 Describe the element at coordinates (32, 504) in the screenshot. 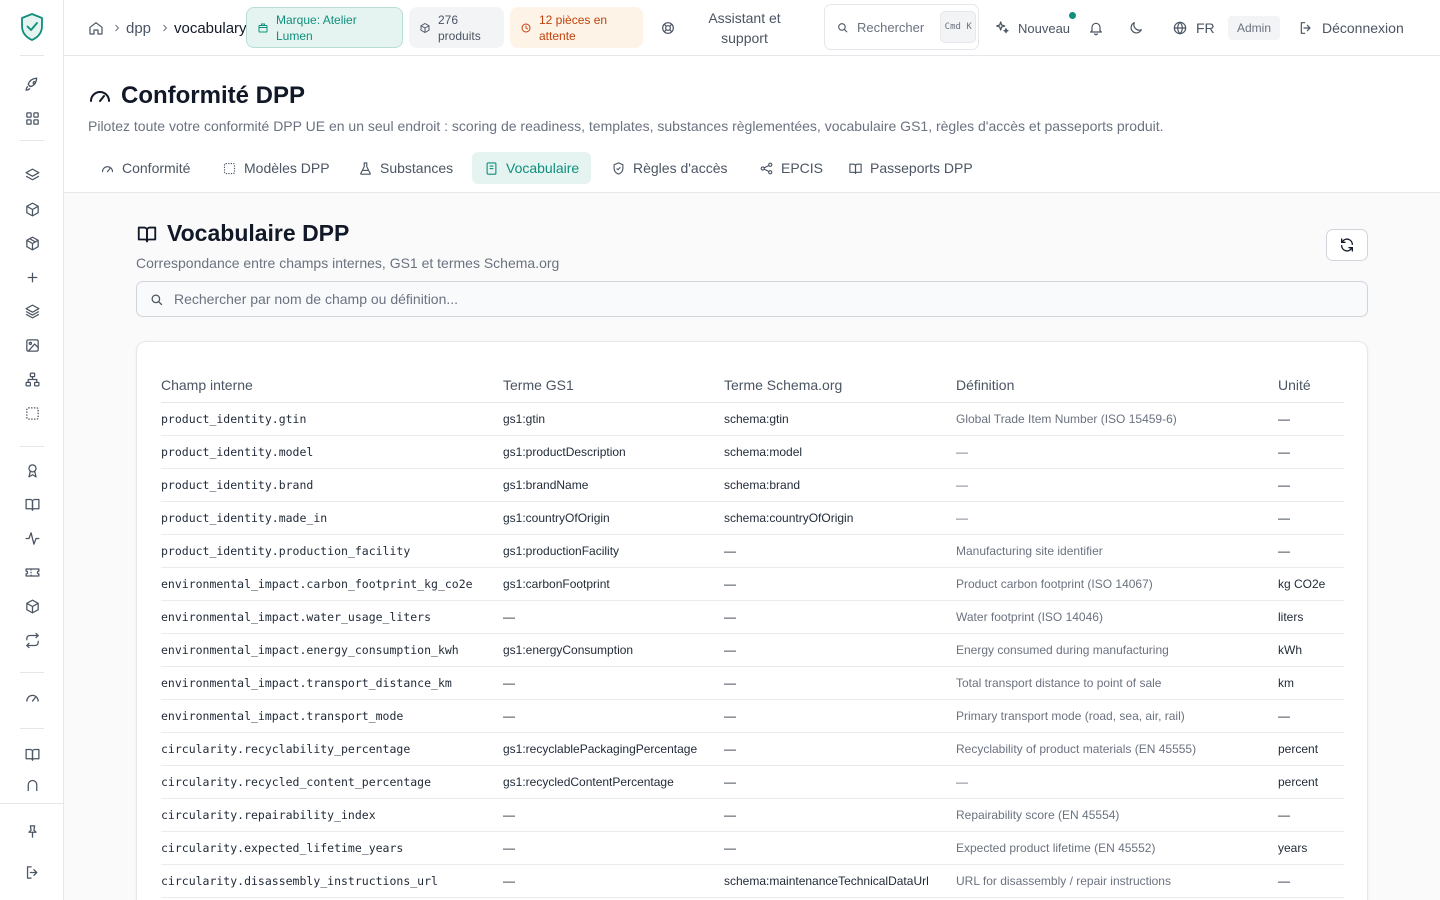

I see `book-icon` at that location.